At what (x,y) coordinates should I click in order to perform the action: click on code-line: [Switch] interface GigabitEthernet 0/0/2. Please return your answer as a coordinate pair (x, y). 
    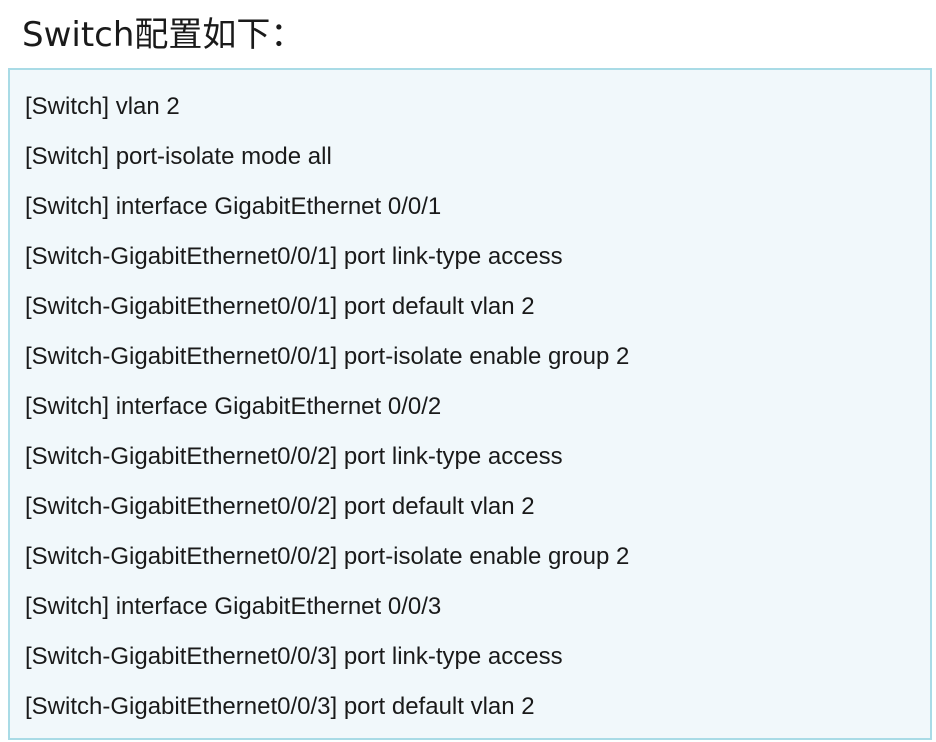
    Looking at the image, I should click on (233, 406).